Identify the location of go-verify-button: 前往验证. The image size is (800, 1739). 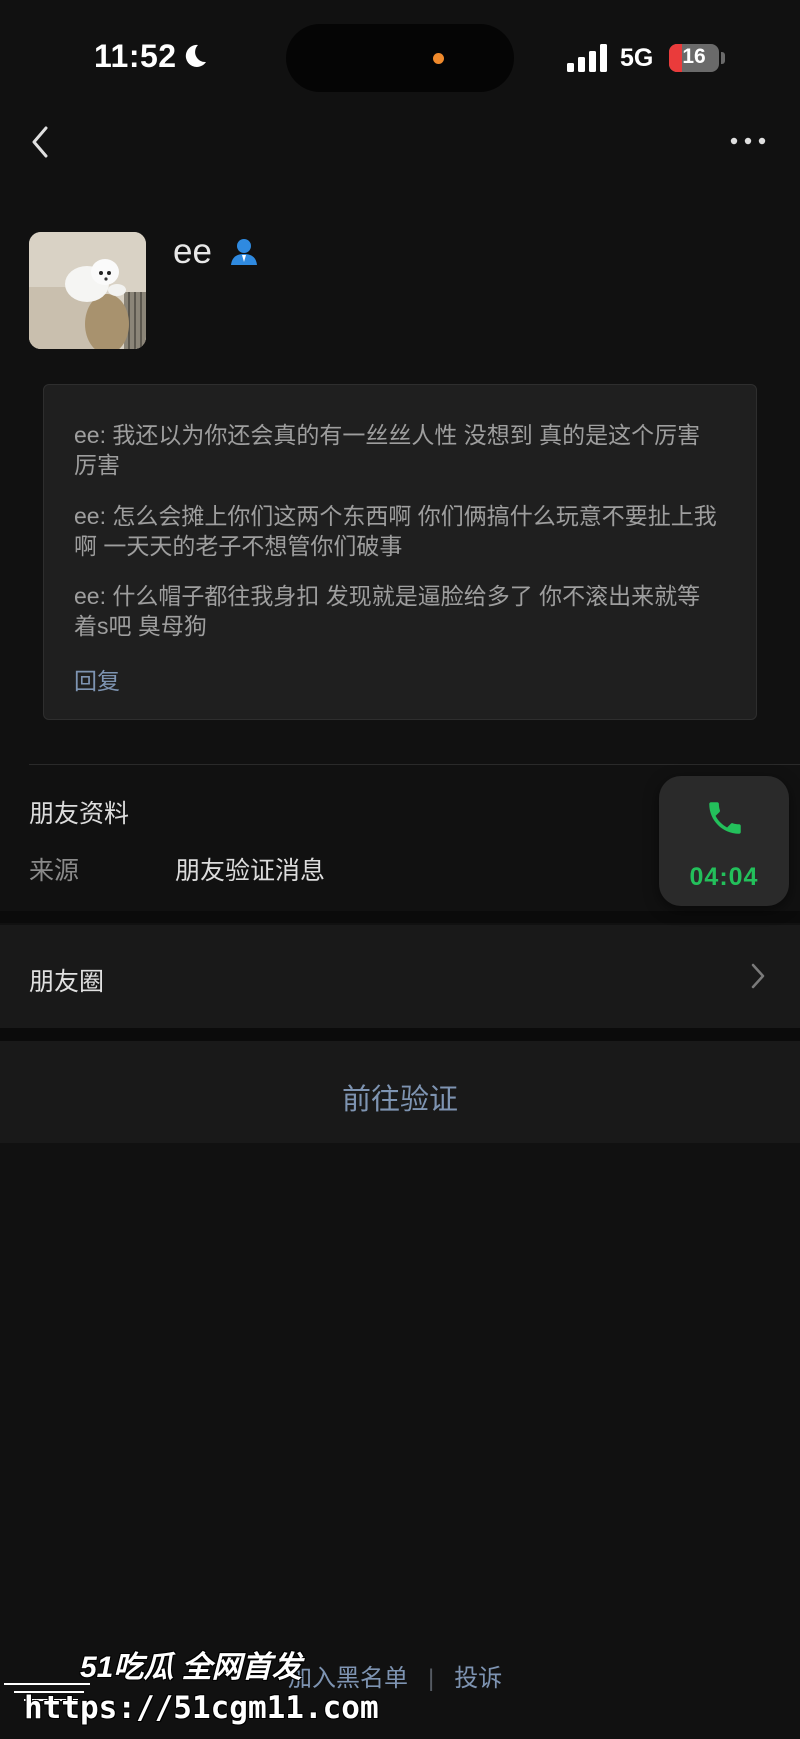
(400, 1092).